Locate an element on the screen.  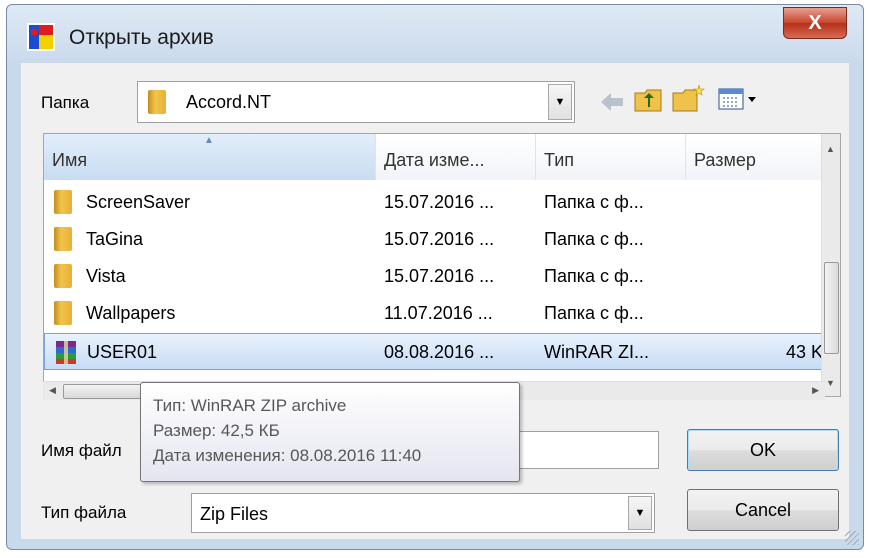
filename-label: Имя файл is located at coordinates (81, 450).